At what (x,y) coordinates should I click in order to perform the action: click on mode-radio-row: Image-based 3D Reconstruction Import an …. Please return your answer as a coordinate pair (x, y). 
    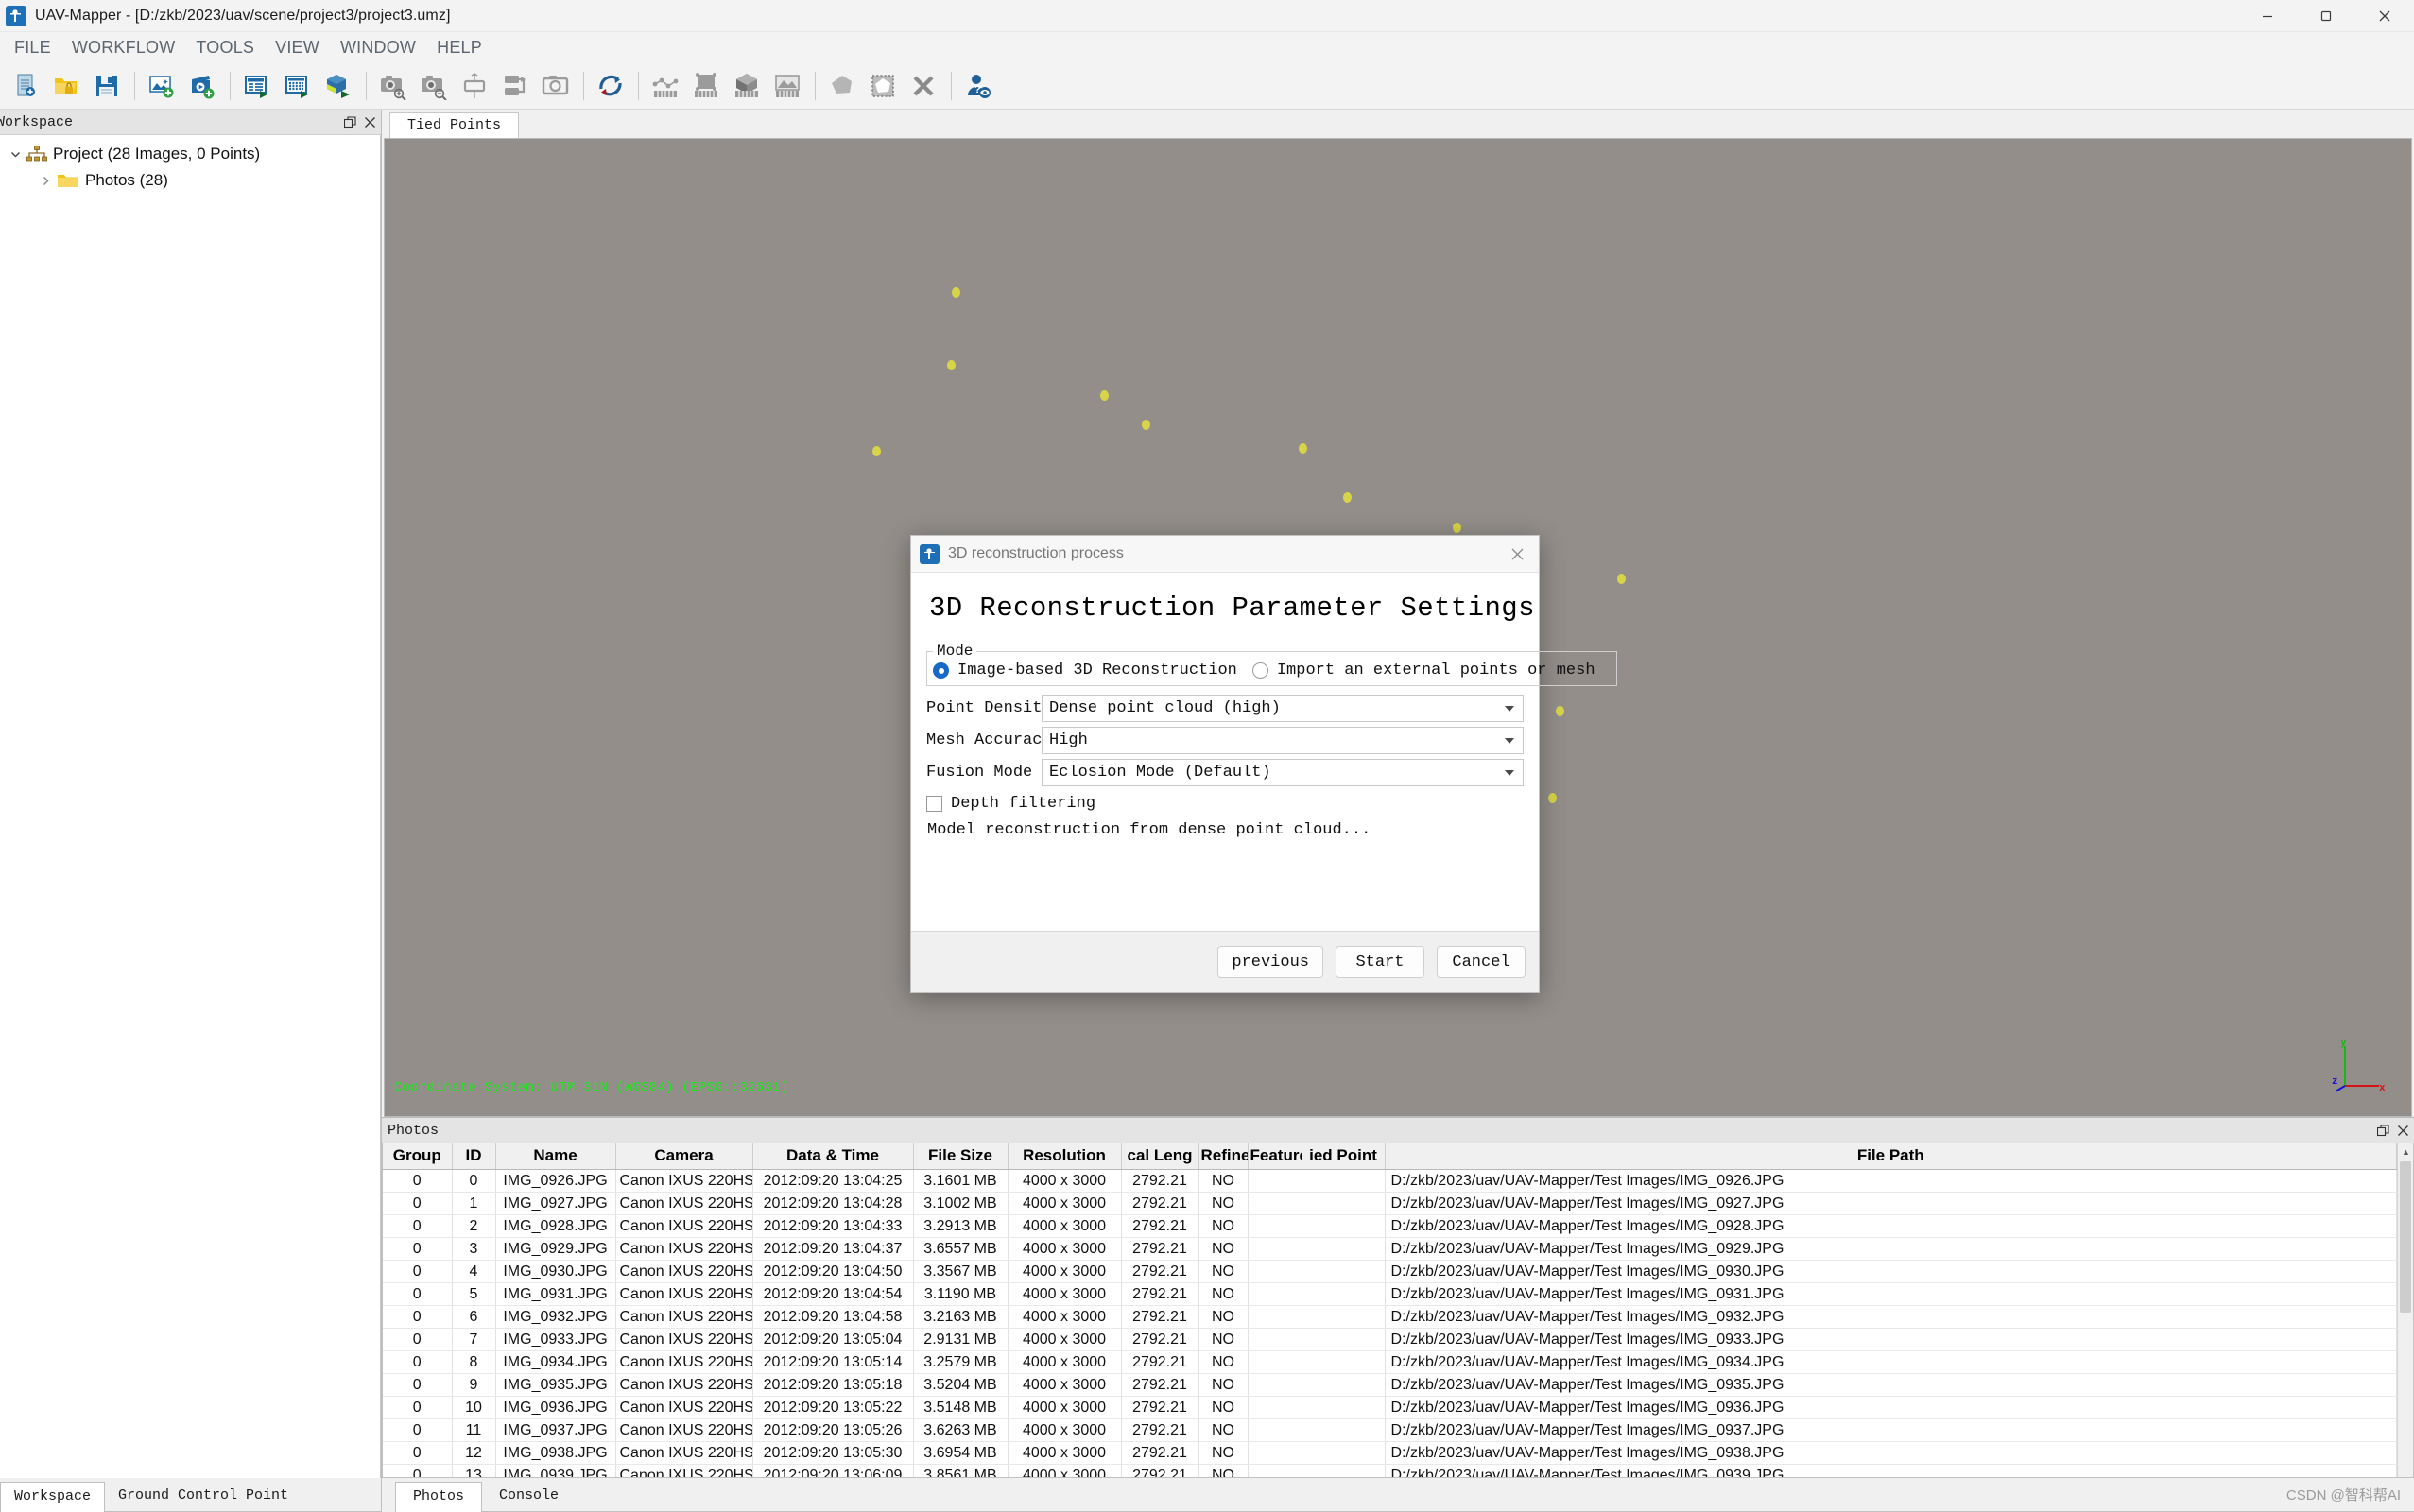
    Looking at the image, I should click on (1272, 670).